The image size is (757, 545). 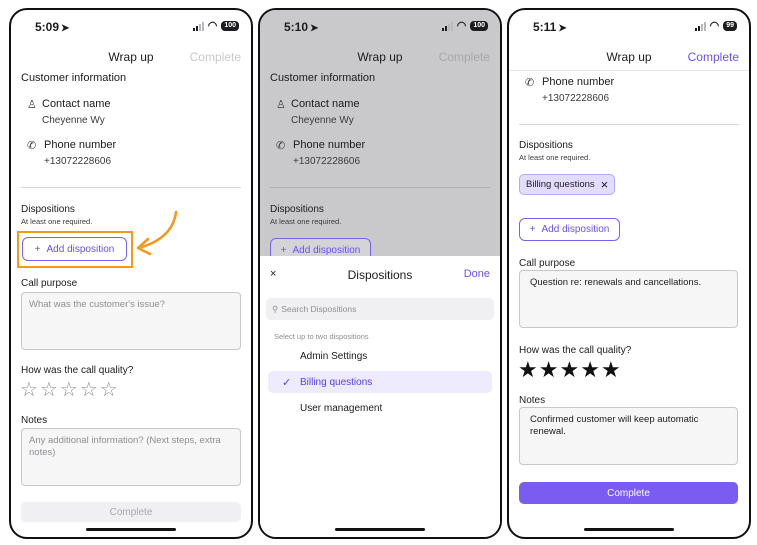 I want to click on option-user-management: User management, so click(x=380, y=408).